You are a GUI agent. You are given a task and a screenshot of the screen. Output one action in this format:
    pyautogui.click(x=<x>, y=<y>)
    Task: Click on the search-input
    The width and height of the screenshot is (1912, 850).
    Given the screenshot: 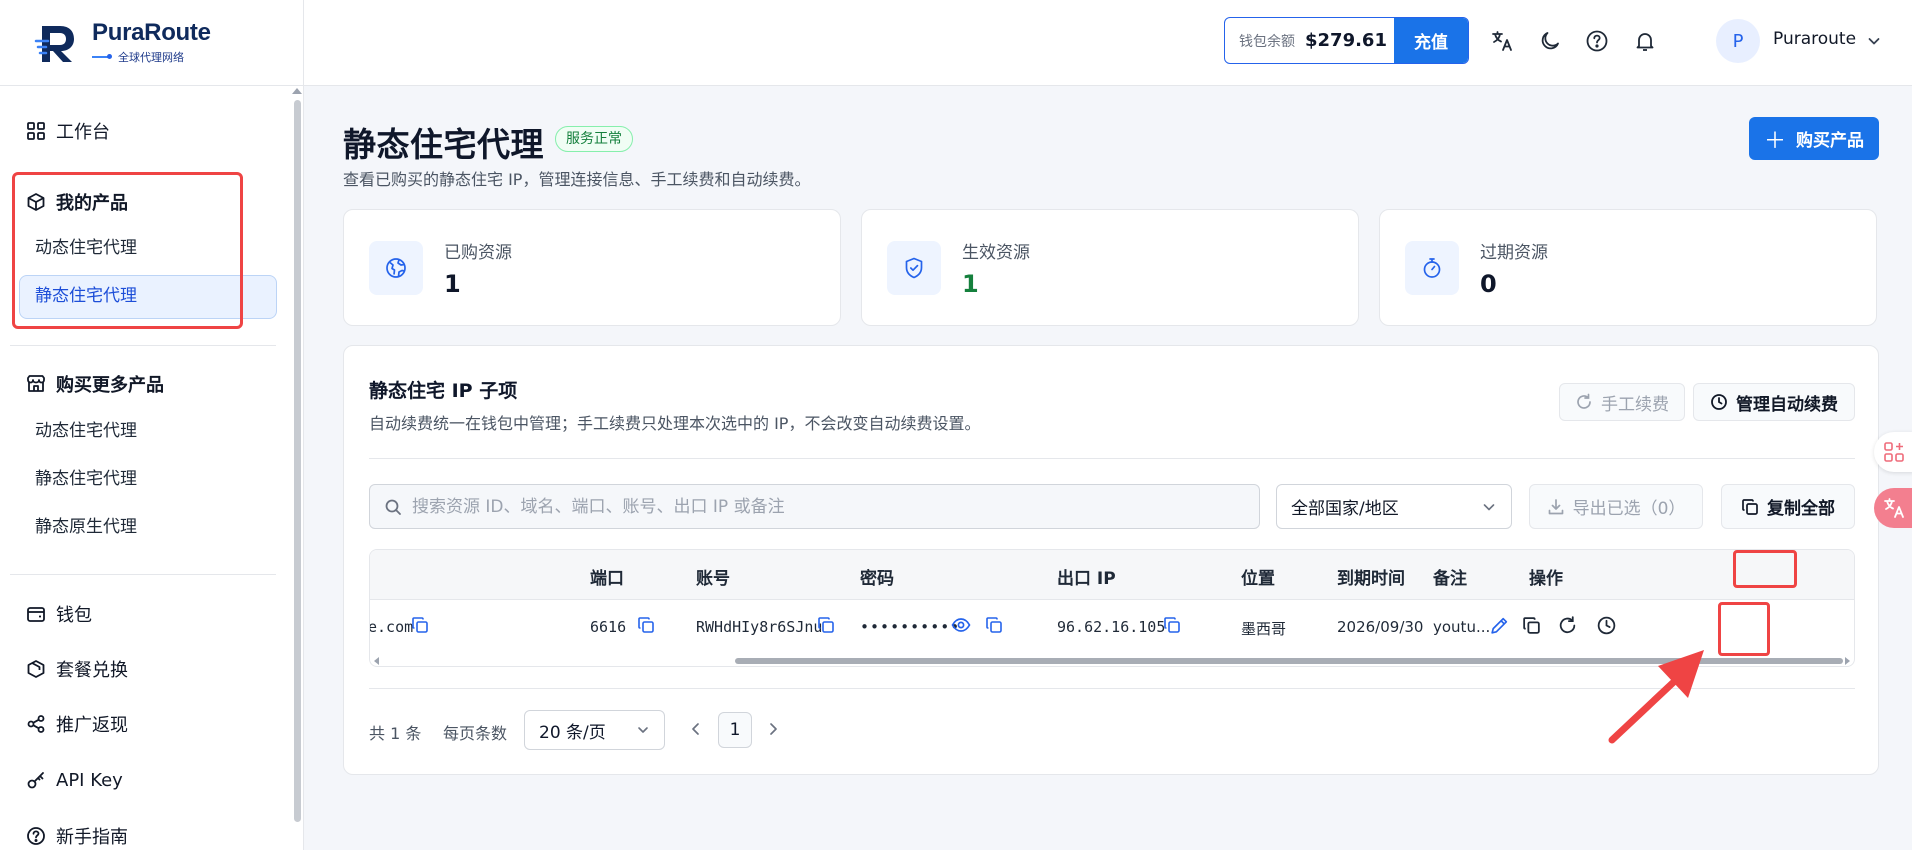 What is the action you would take?
    pyautogui.click(x=812, y=506)
    